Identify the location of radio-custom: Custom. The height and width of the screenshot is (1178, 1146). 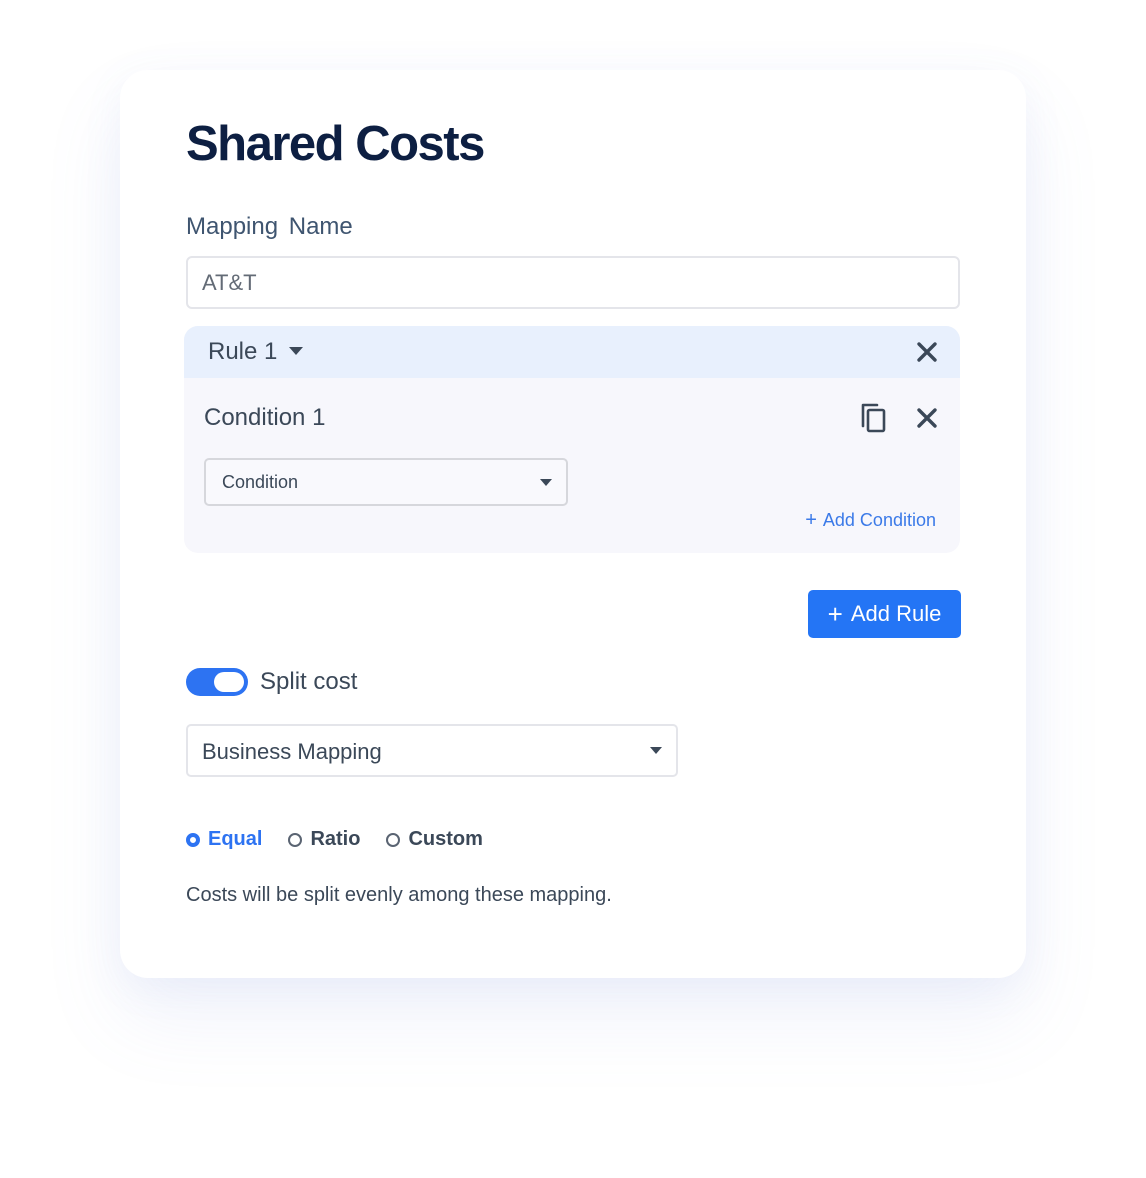
(434, 839).